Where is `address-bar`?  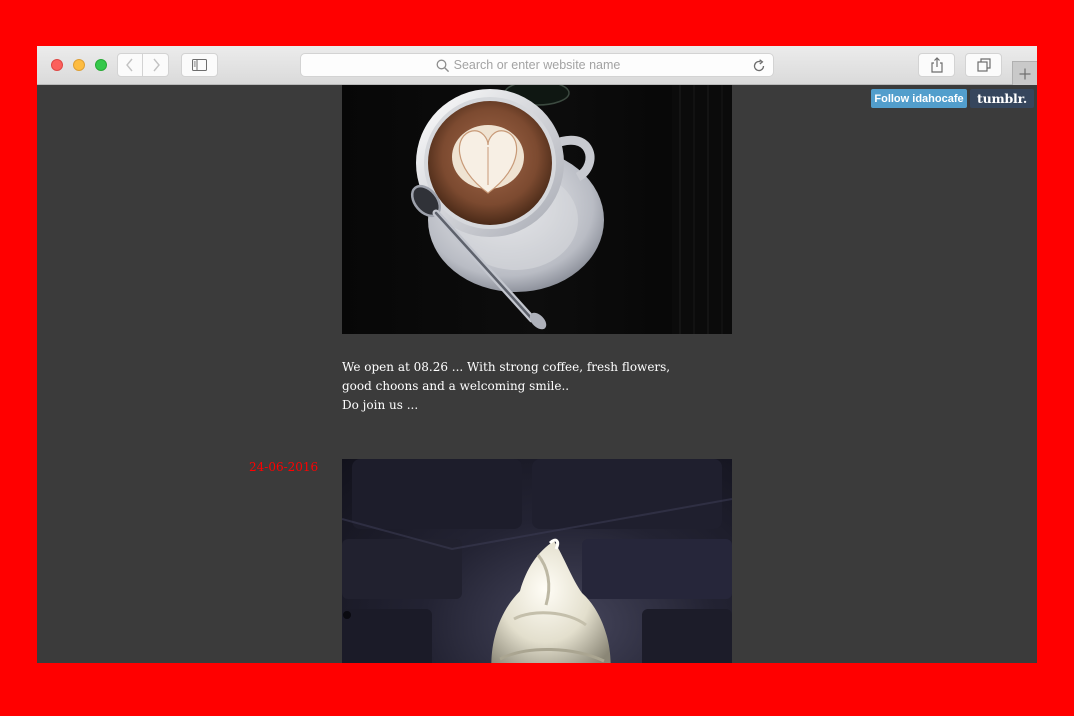
address-bar is located at coordinates (537, 65).